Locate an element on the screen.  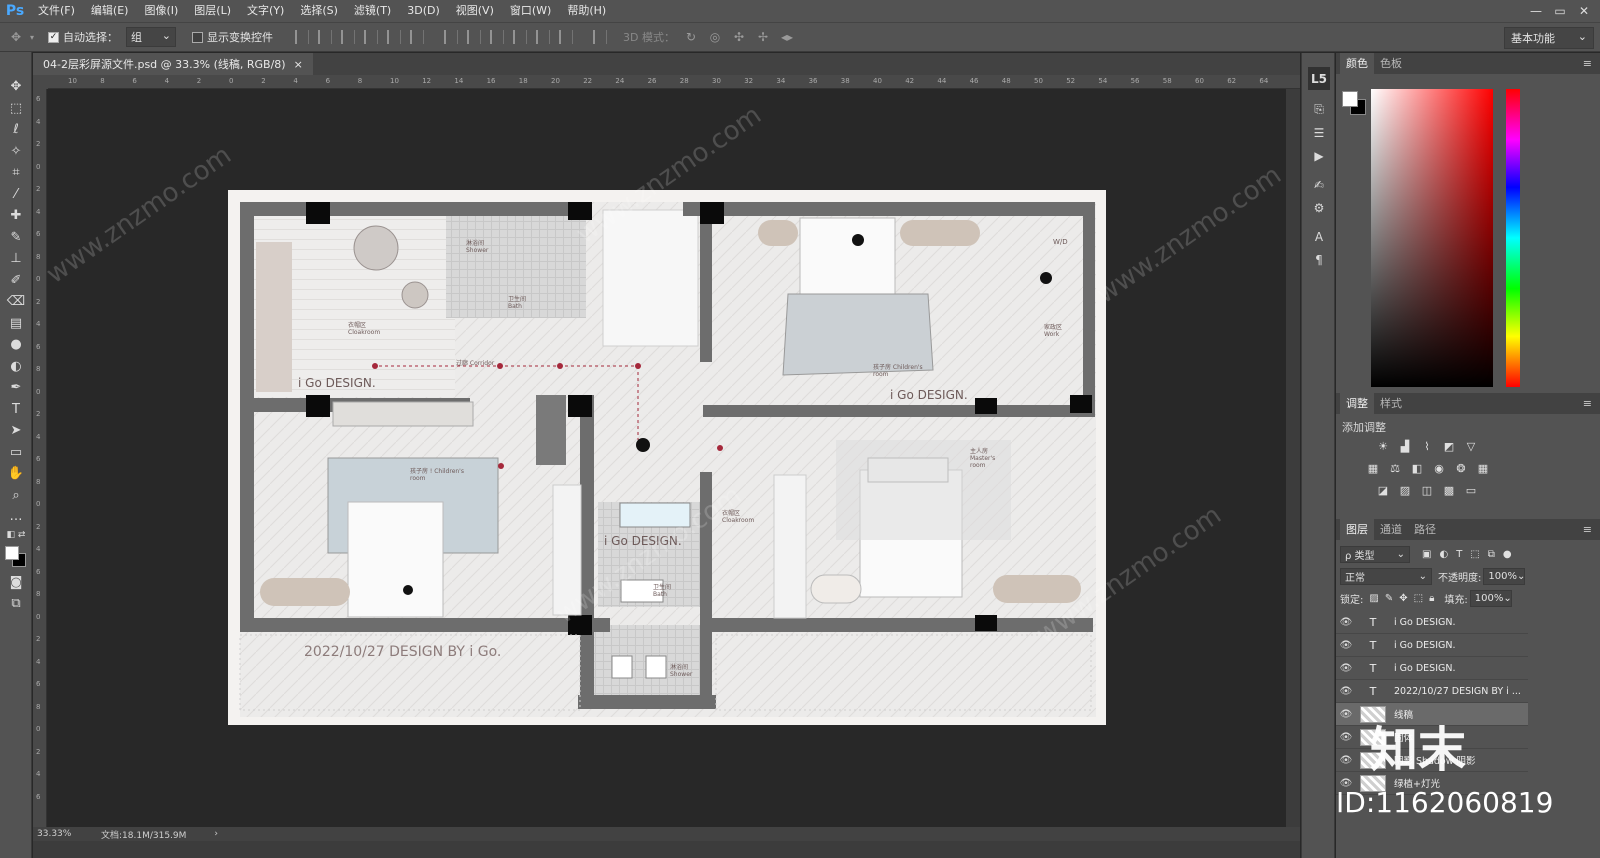
tab-channels: 通道 is located at coordinates (1391, 529).